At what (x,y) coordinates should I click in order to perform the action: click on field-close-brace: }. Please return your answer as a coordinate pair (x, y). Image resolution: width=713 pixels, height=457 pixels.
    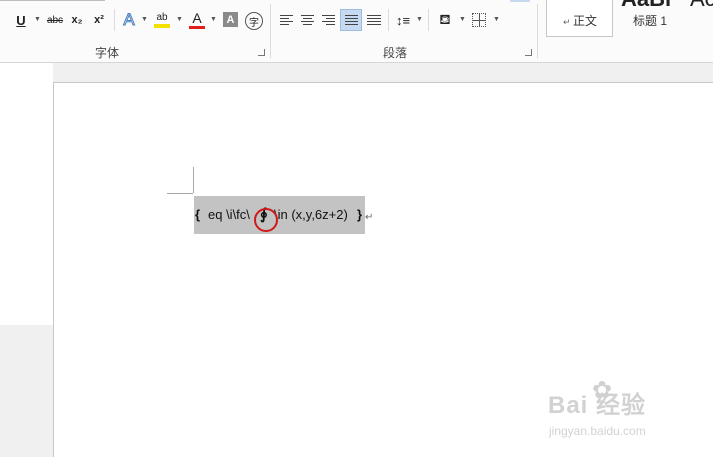
    Looking at the image, I should click on (360, 214).